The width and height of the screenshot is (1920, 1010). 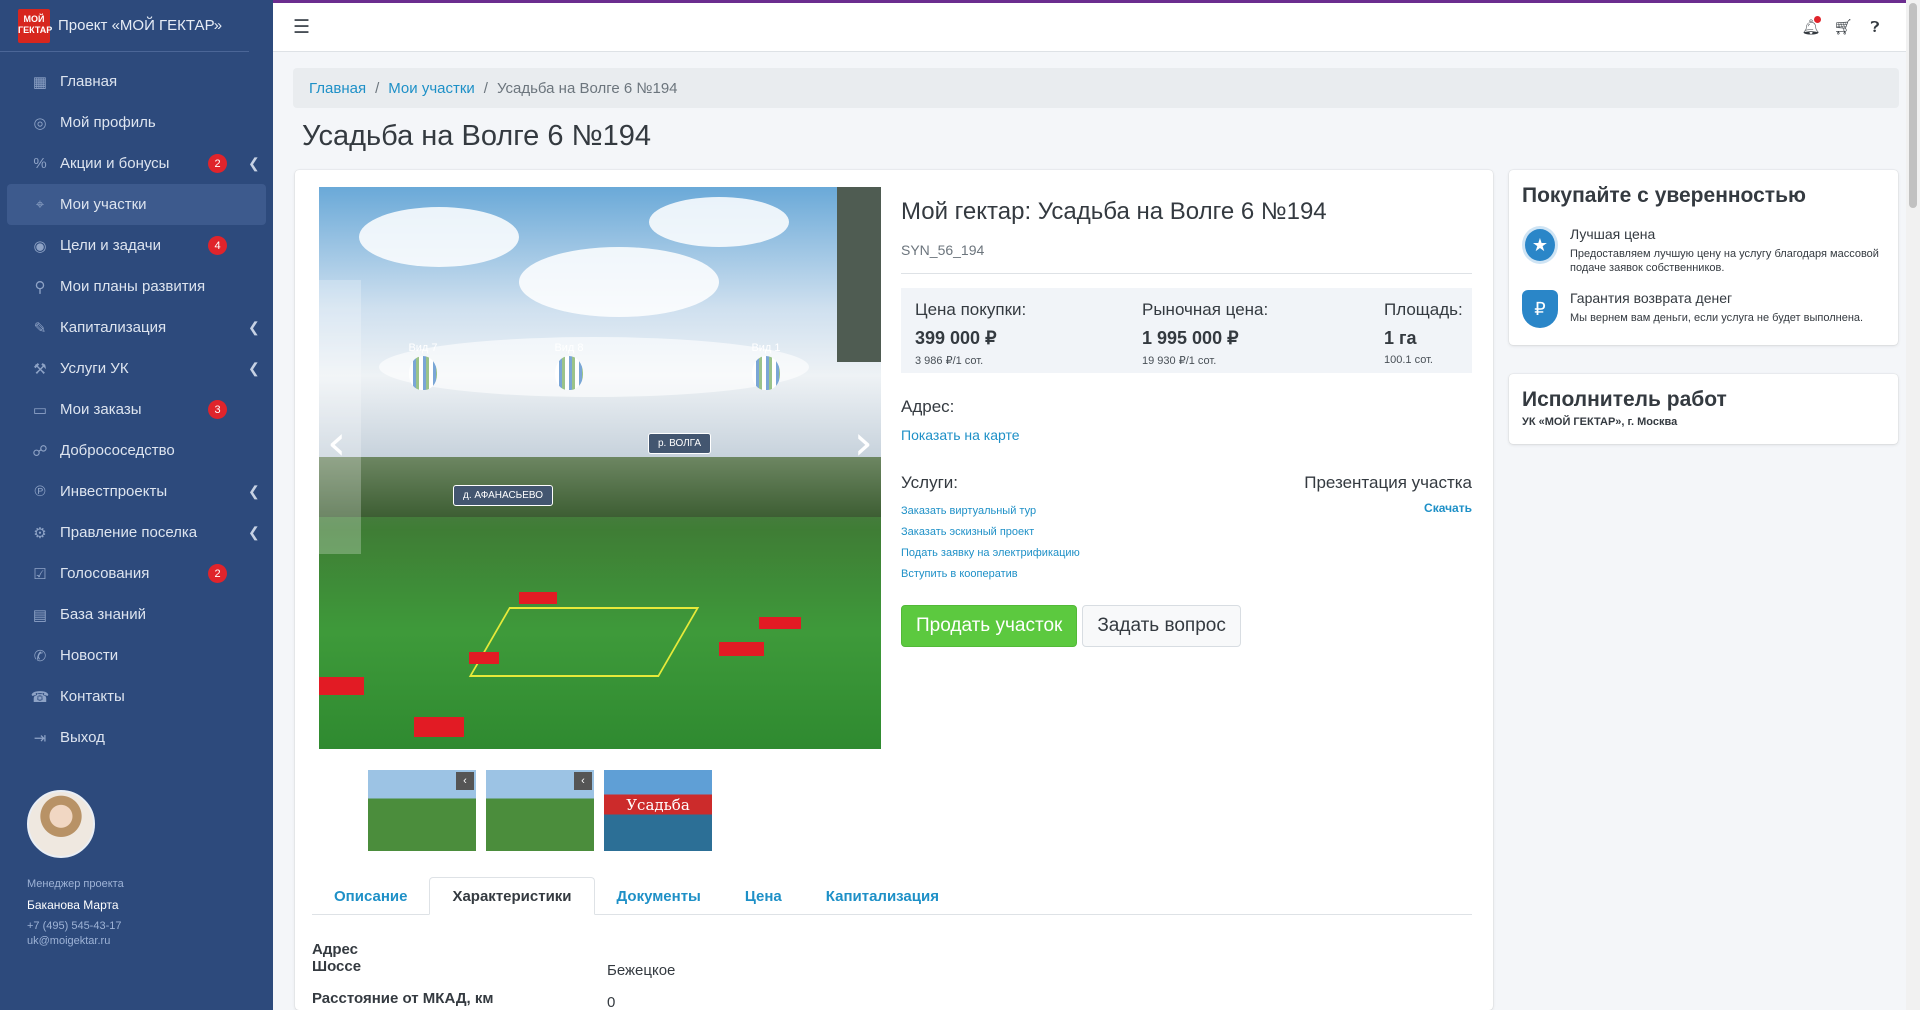 What do you see at coordinates (989, 626) in the screenshot?
I see `sell-plot-button: Продать участок` at bounding box center [989, 626].